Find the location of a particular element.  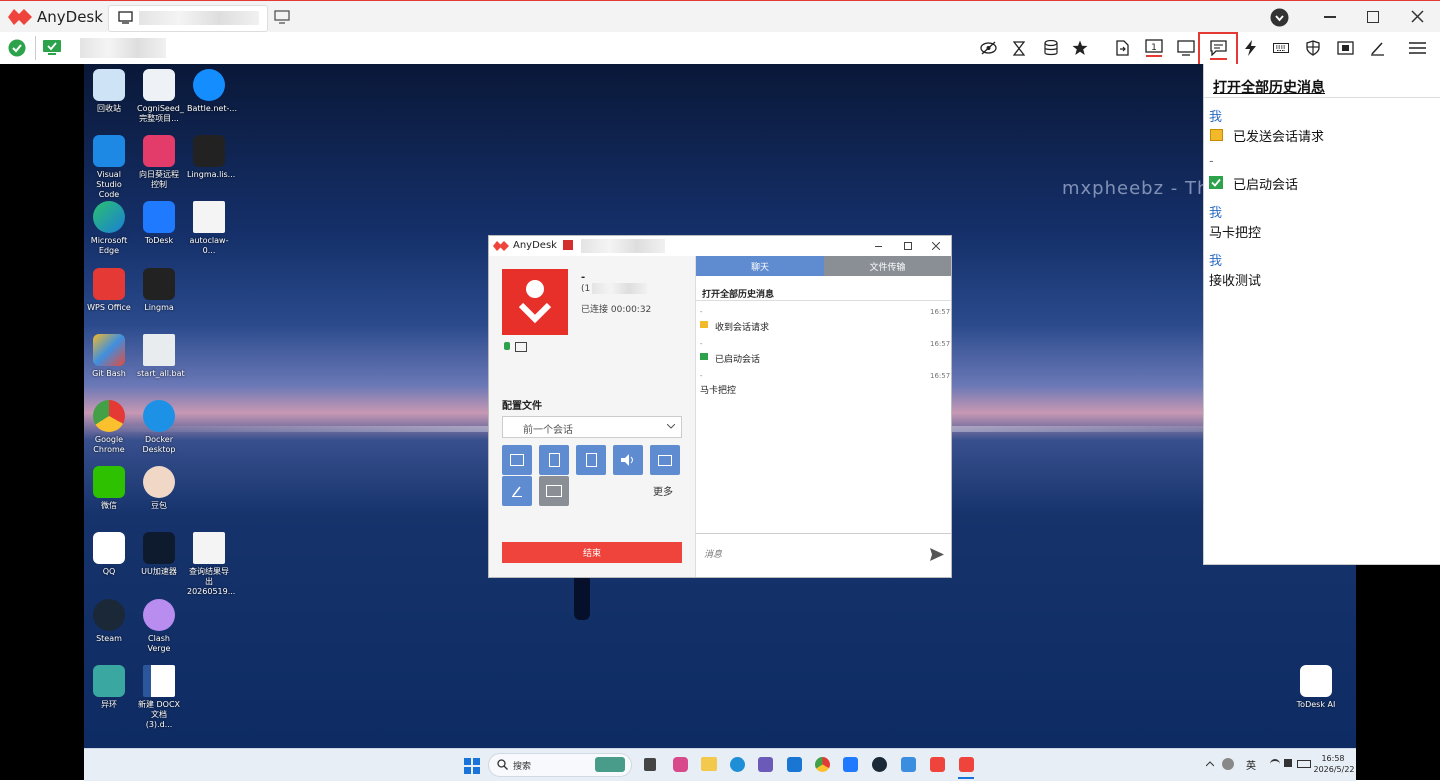

task-view-icon is located at coordinates (650, 764).